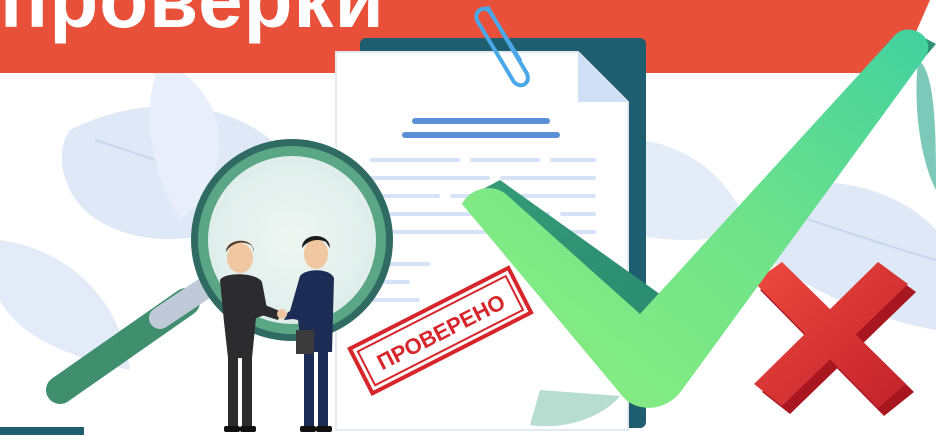  I want to click on decor-circle, so click(926, 125).